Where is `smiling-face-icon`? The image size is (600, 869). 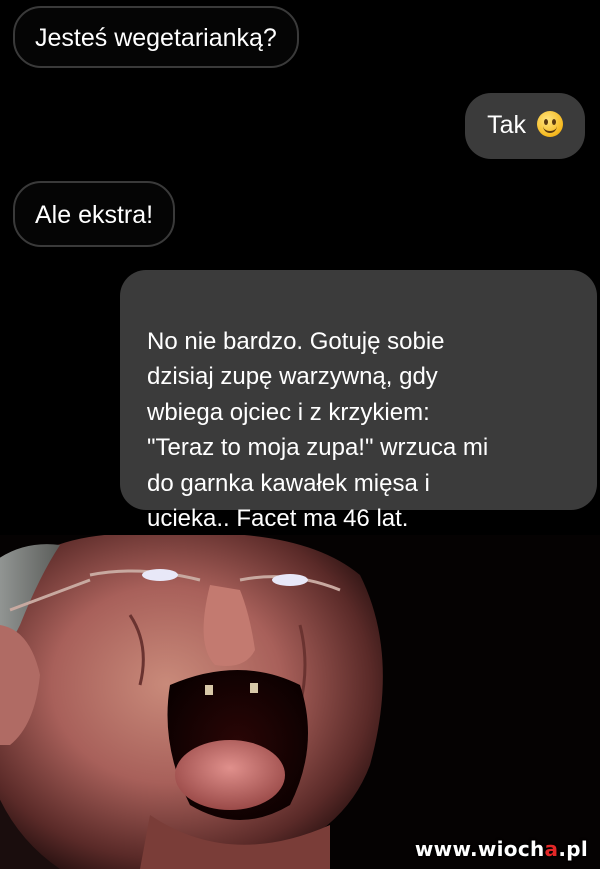
smiling-face-icon is located at coordinates (550, 124).